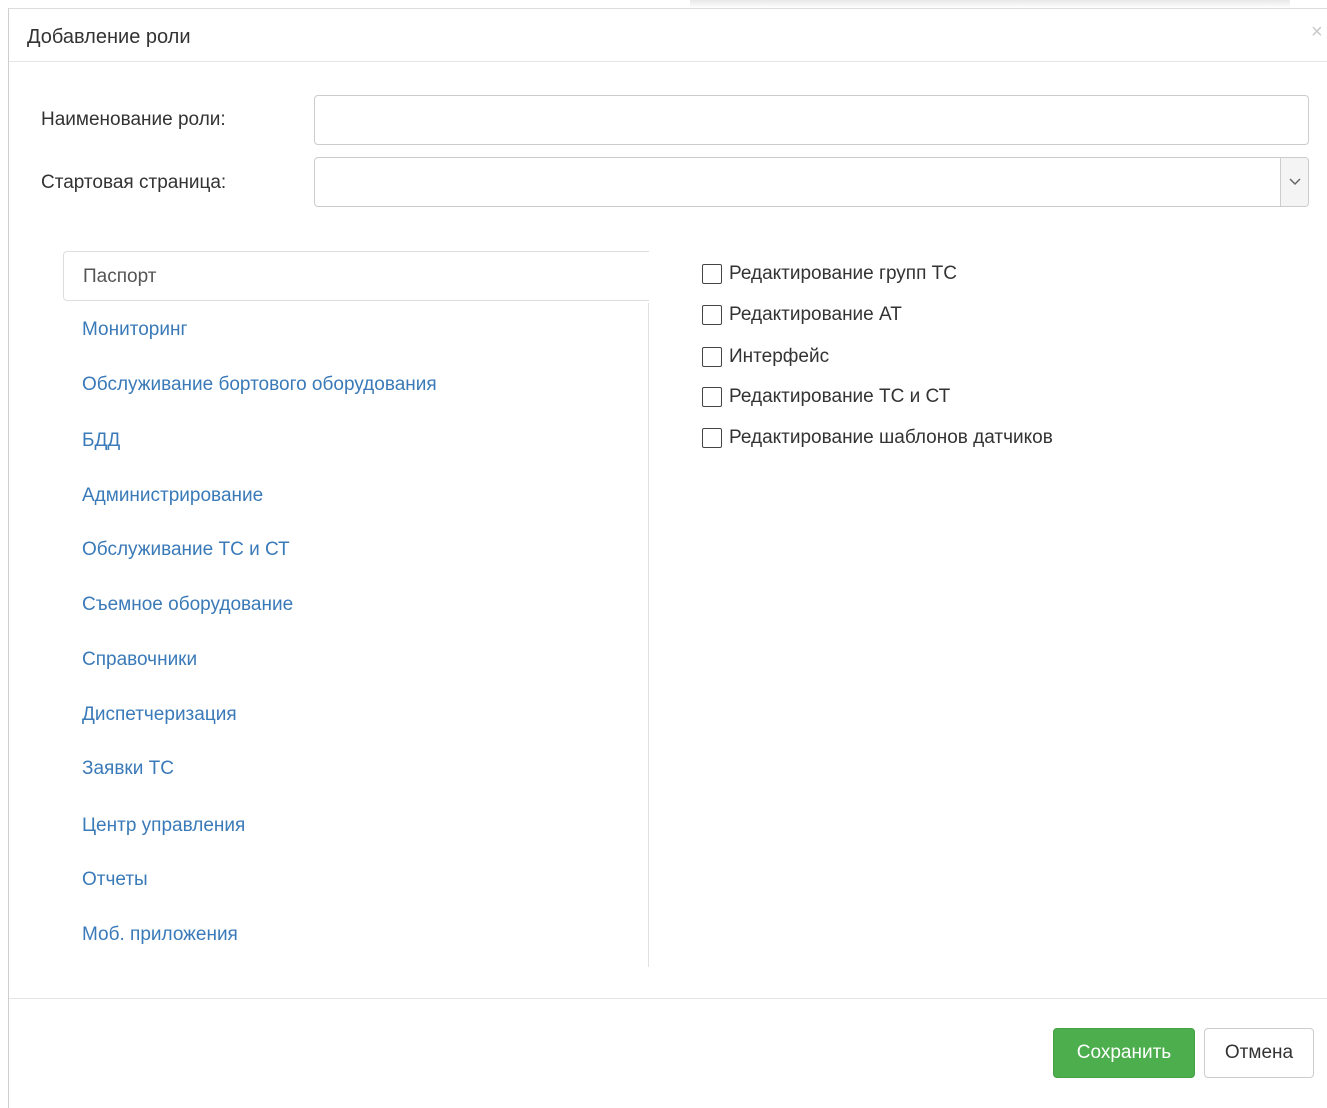 Image resolution: width=1327 pixels, height=1108 pixels. I want to click on role-name-input, so click(811, 120).